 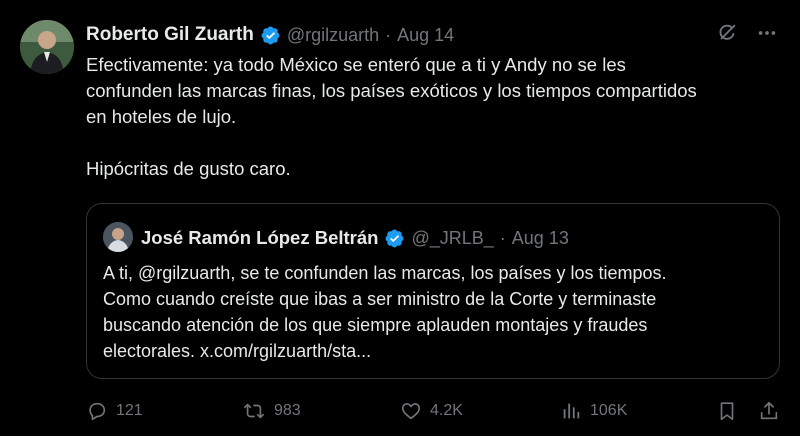 What do you see at coordinates (609, 410) in the screenshot?
I see `views-count: 106K` at bounding box center [609, 410].